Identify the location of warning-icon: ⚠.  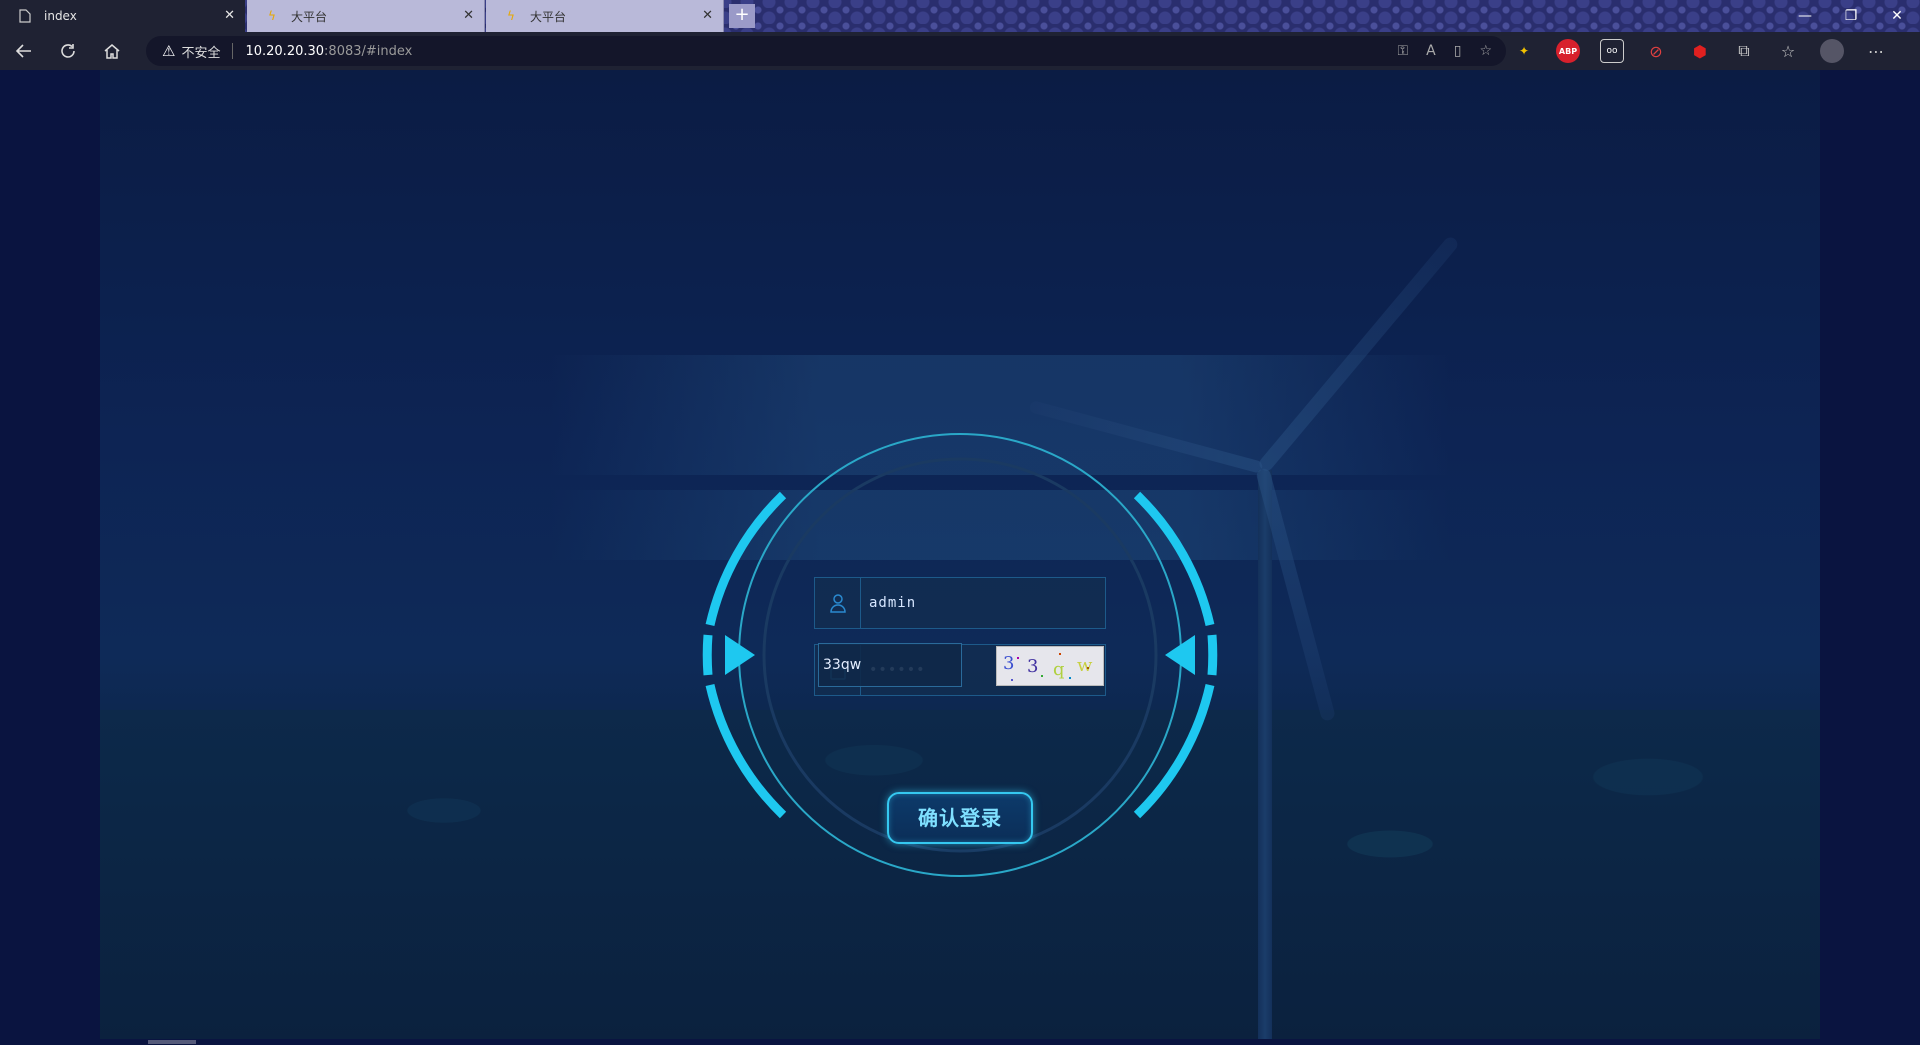
(168, 51).